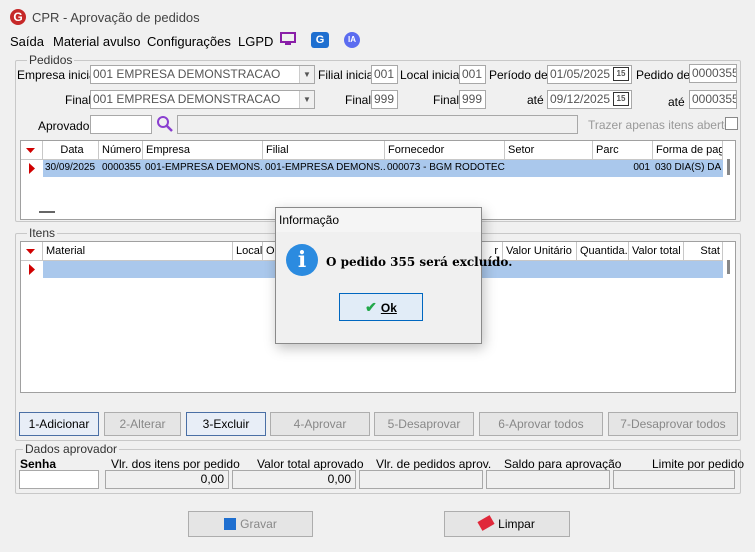 This screenshot has height=552, width=755. What do you see at coordinates (384, 99) in the screenshot?
I see `filial-final-input: 999` at bounding box center [384, 99].